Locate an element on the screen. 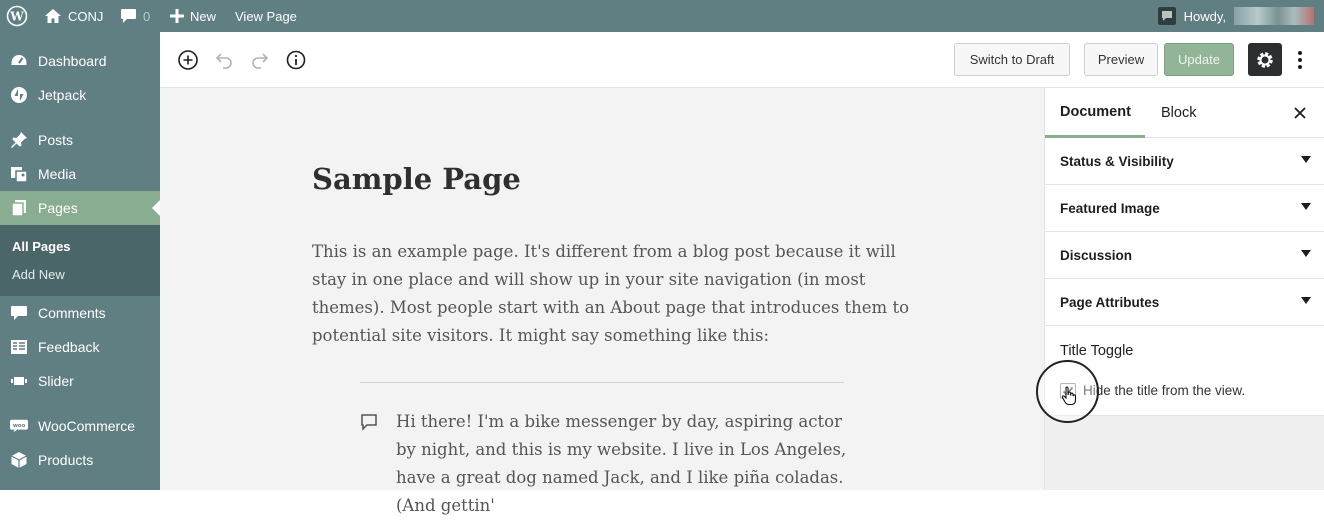 The image size is (1324, 520). comment-icon is located at coordinates (19, 313).